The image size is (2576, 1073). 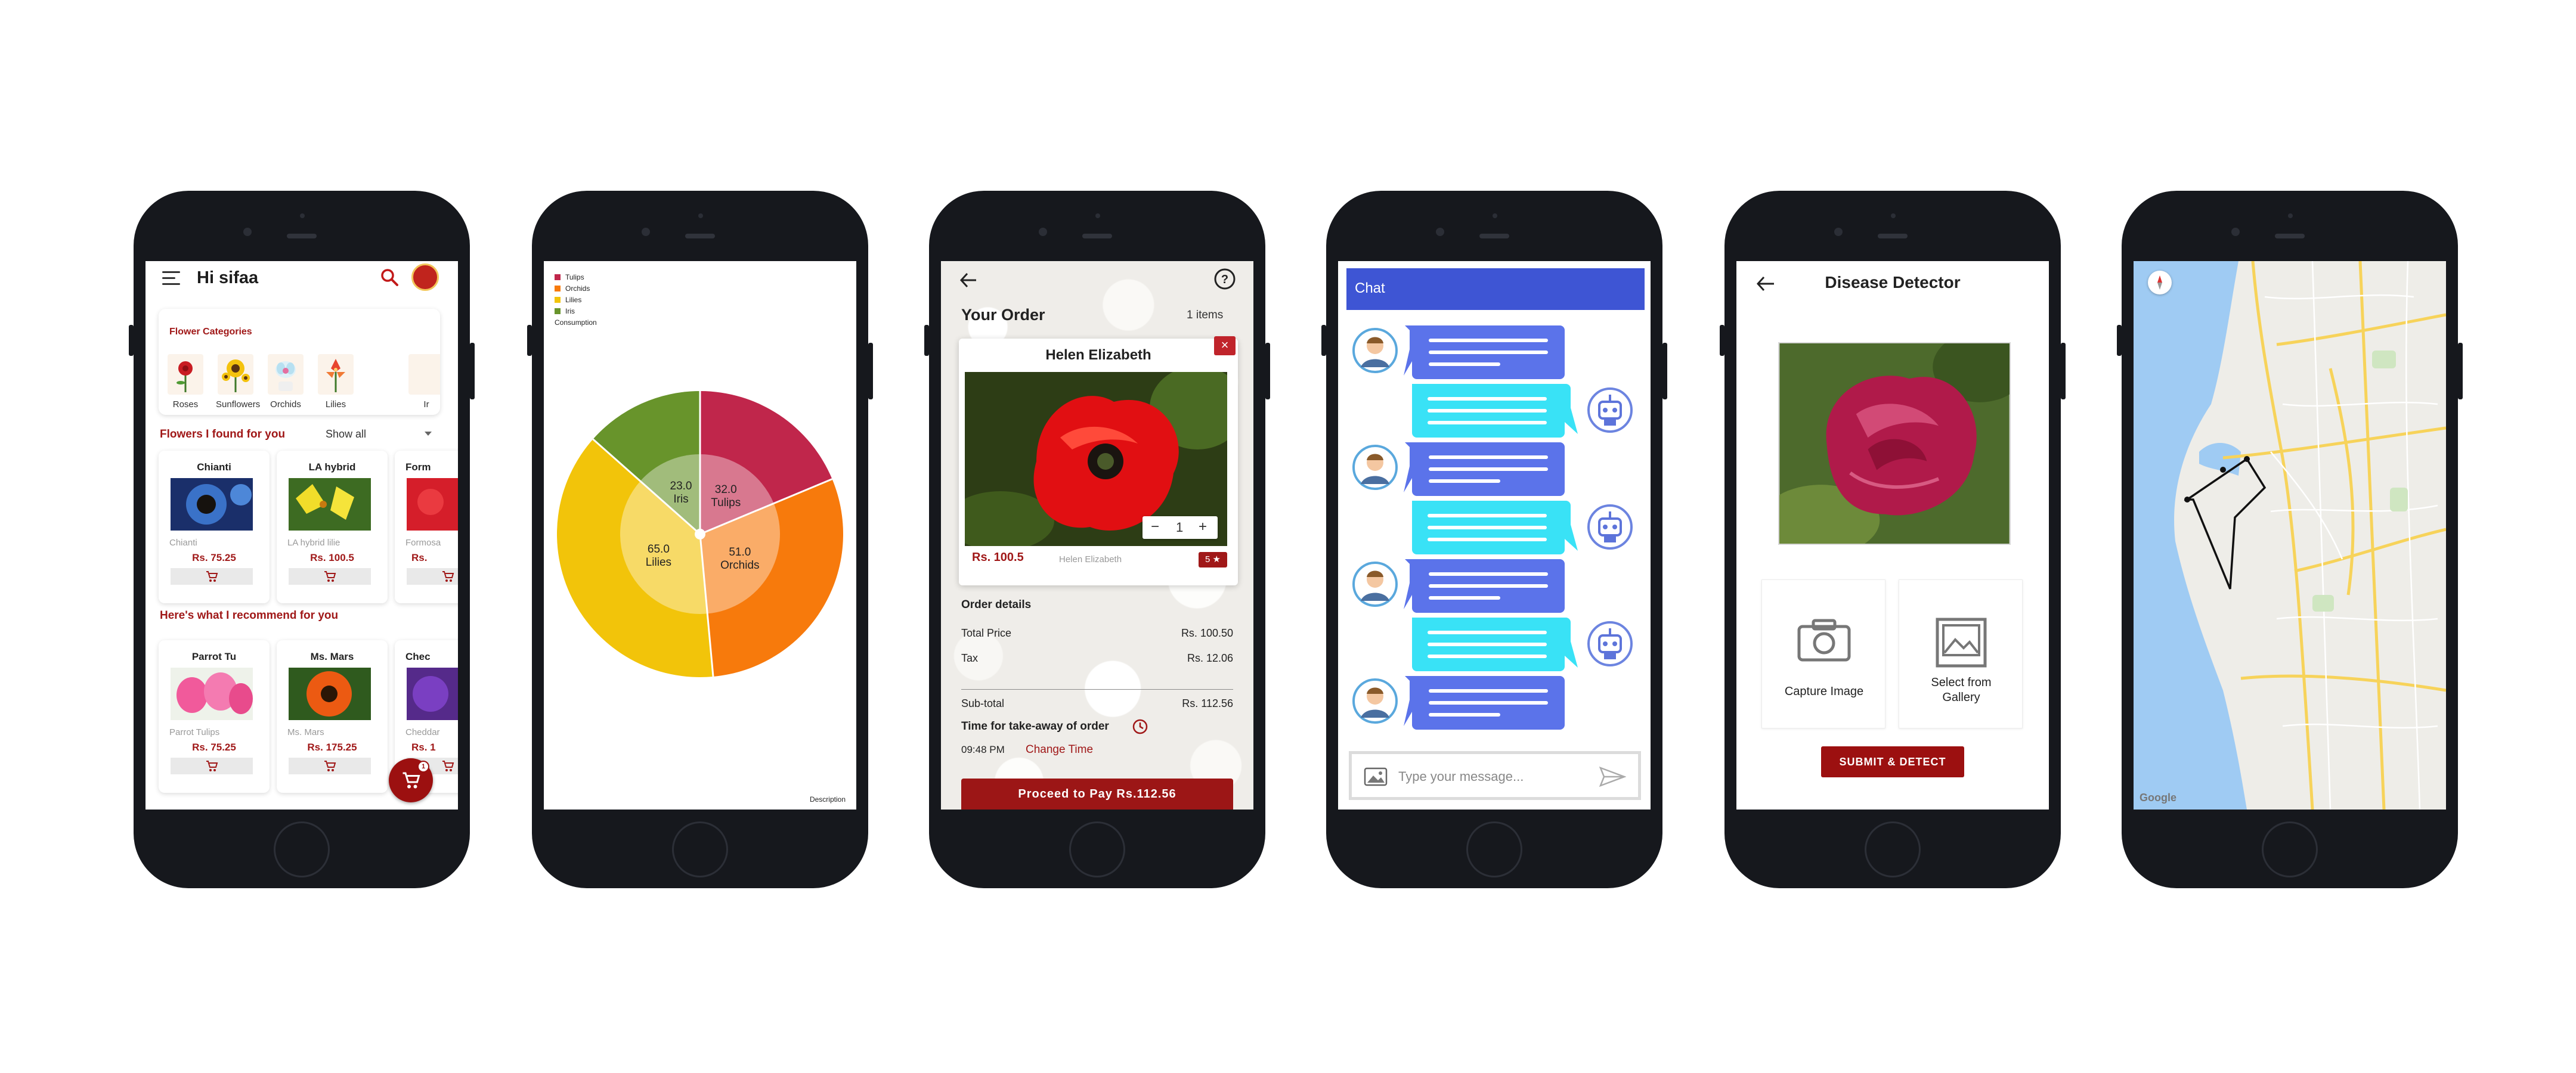 What do you see at coordinates (420, 557) in the screenshot?
I see `product-price: Rs.` at bounding box center [420, 557].